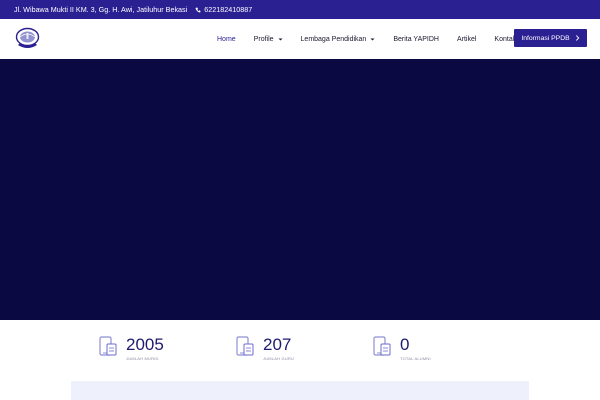 Image resolution: width=600 pixels, height=400 pixels. Describe the element at coordinates (142, 358) in the screenshot. I see `stat-label: Jumlah Murid` at that location.